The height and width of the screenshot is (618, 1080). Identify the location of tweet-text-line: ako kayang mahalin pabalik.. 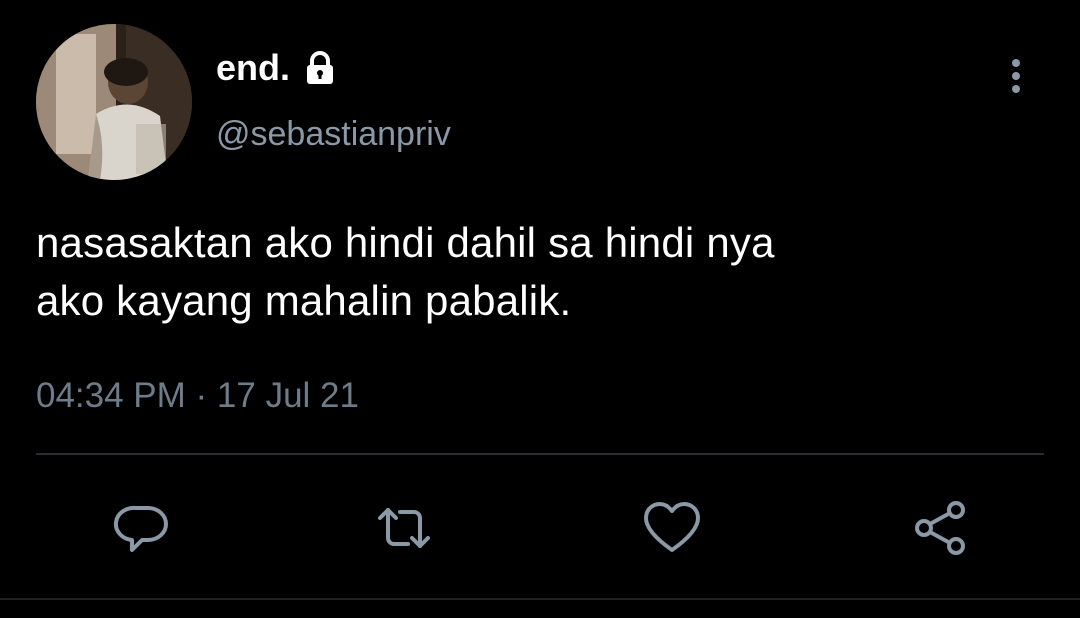
(304, 300).